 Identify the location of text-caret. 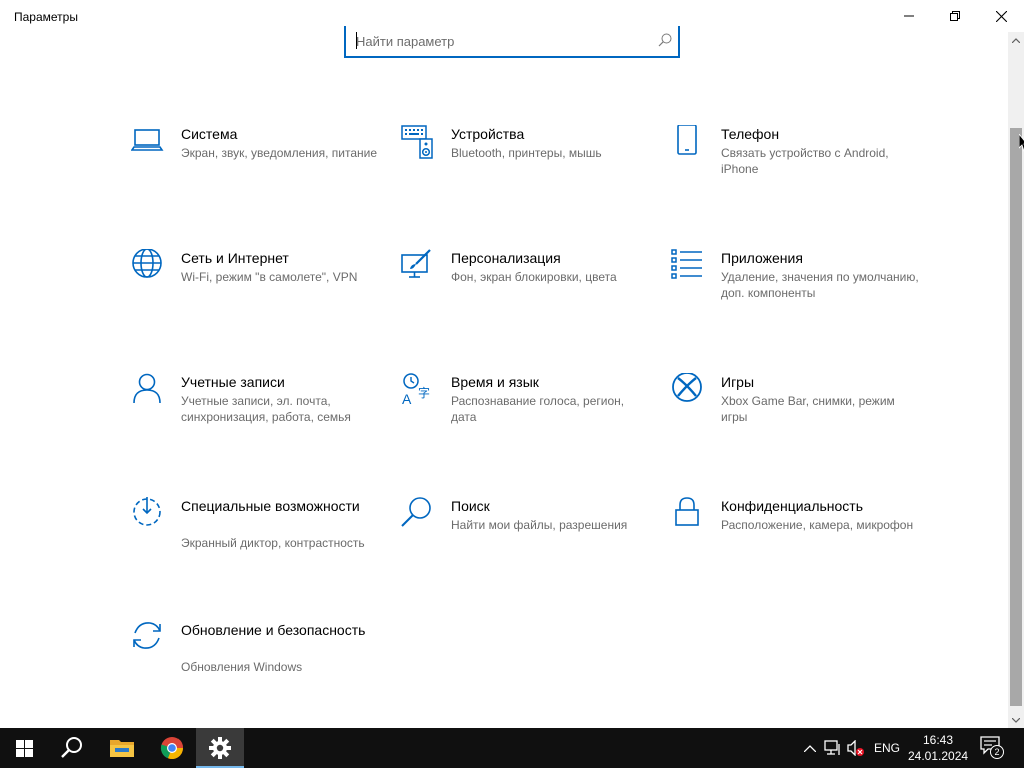
(356, 40).